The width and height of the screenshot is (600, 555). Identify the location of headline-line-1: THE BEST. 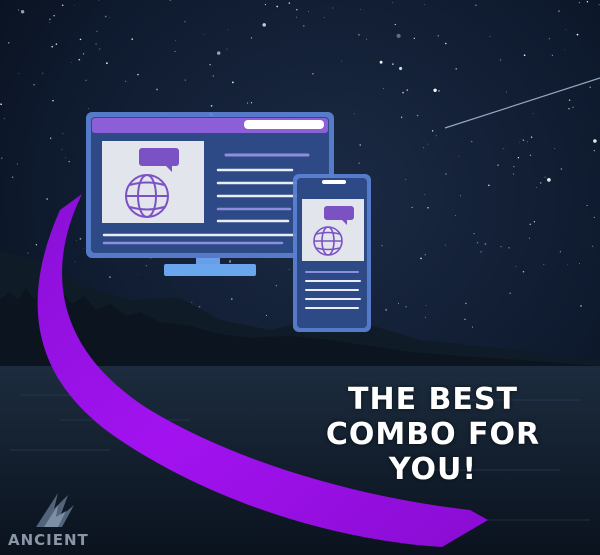
(433, 399).